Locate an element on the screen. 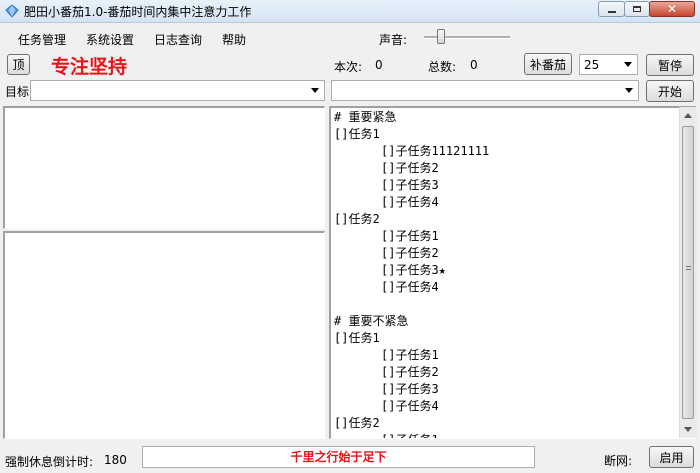 The height and width of the screenshot is (473, 700). motto-text: 千里之行始于足下 is located at coordinates (338, 457).